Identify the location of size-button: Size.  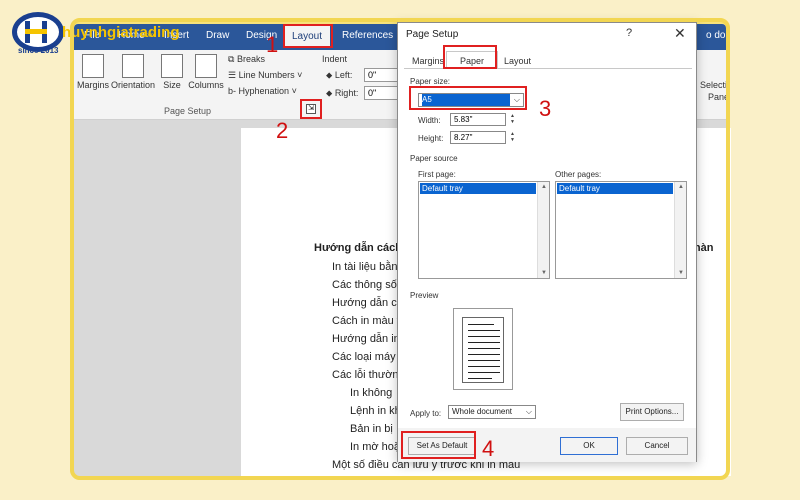
(172, 72).